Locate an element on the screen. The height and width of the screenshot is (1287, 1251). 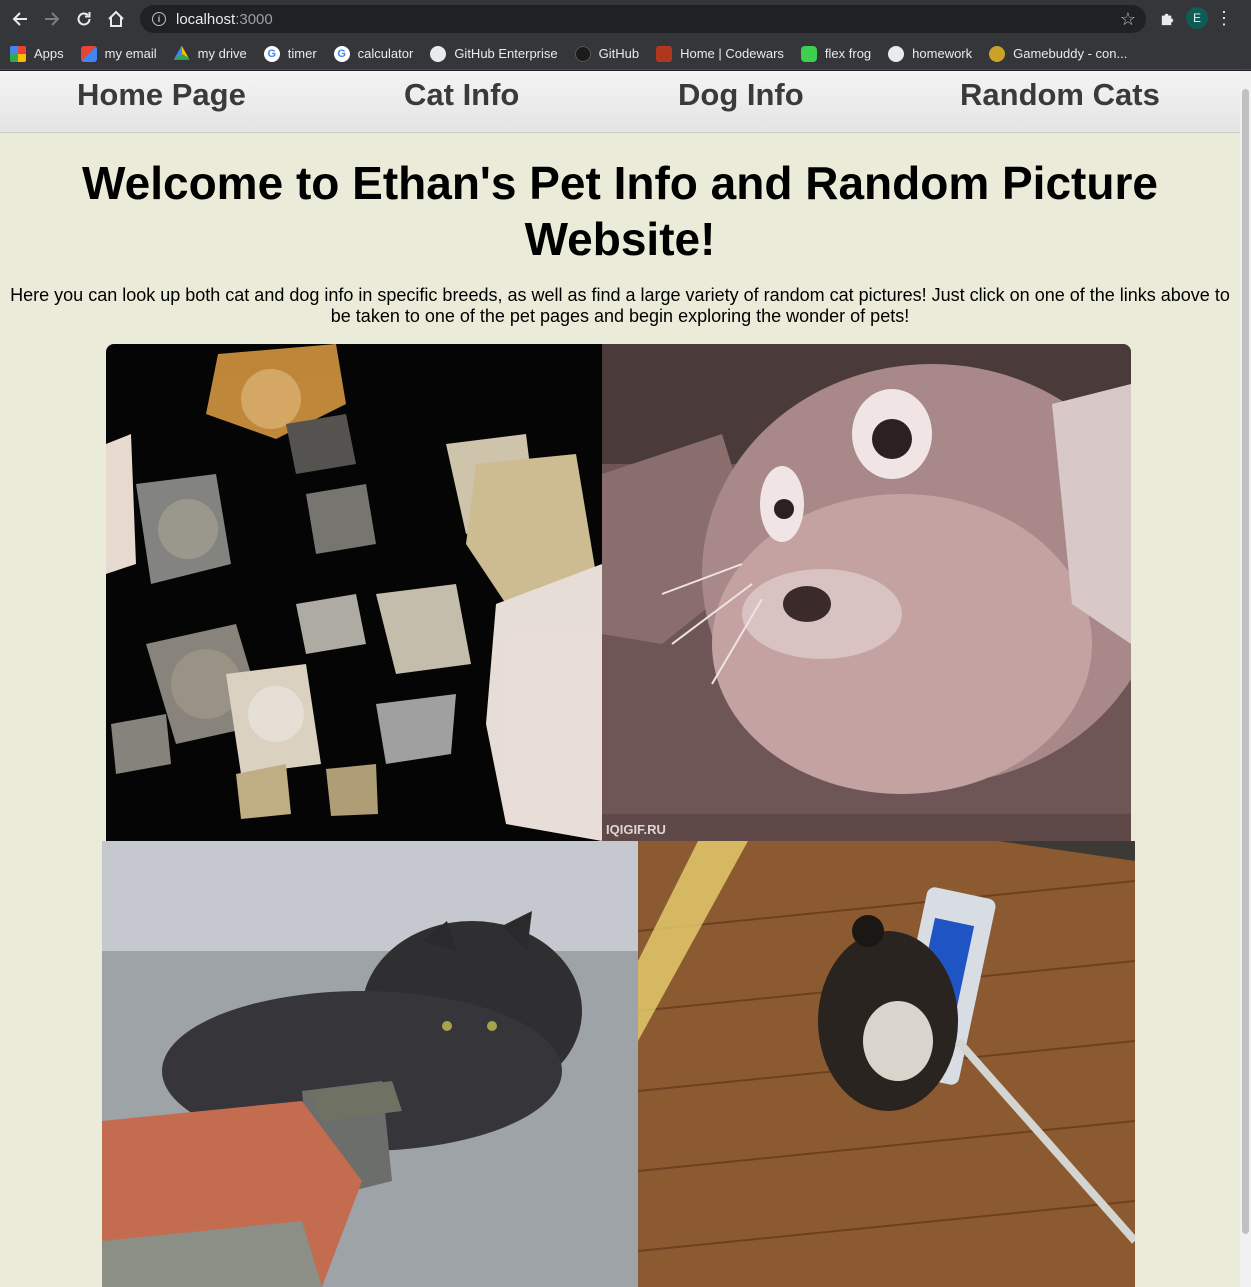
kebab-menu-icon: ⋮ is located at coordinates (1224, 18).